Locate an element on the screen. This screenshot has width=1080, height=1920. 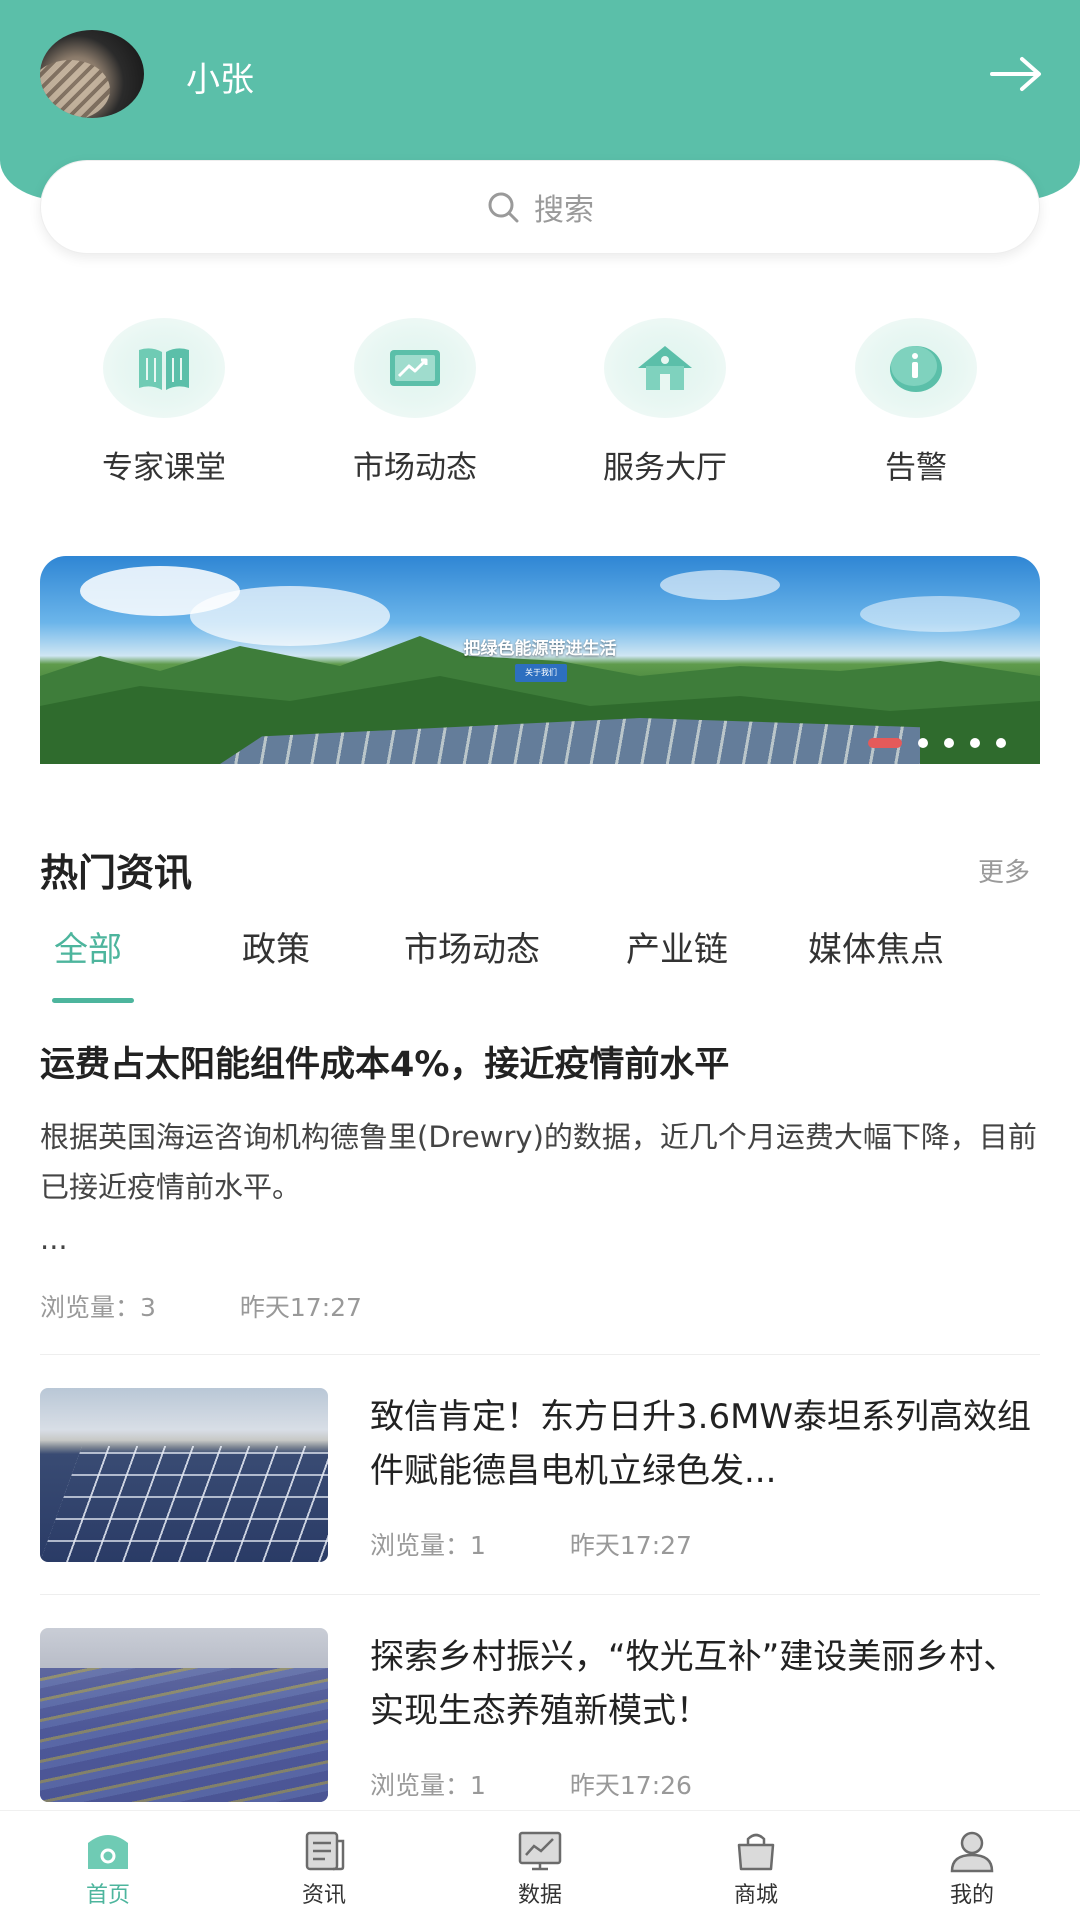
nav-profile: 我的 is located at coordinates (972, 1869).